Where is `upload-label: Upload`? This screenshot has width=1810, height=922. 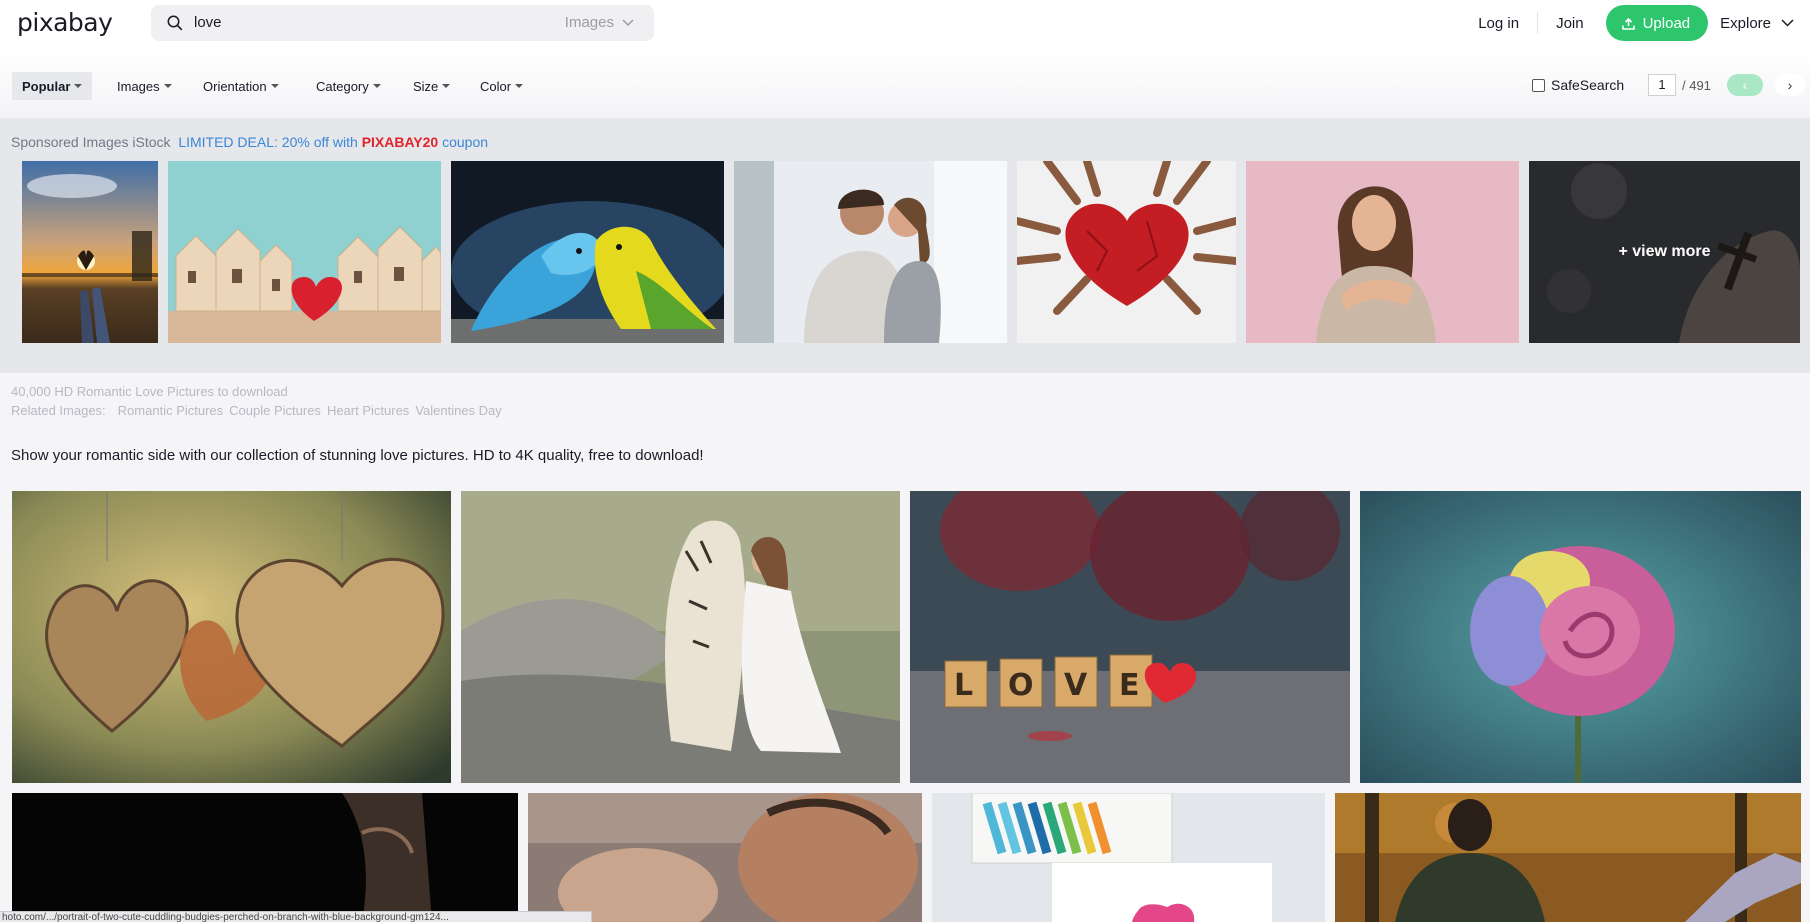 upload-label: Upload is located at coordinates (1666, 23).